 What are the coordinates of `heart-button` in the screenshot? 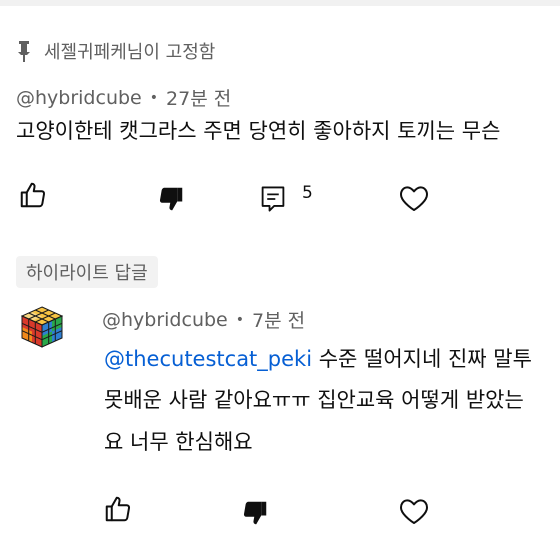 It's located at (414, 198).